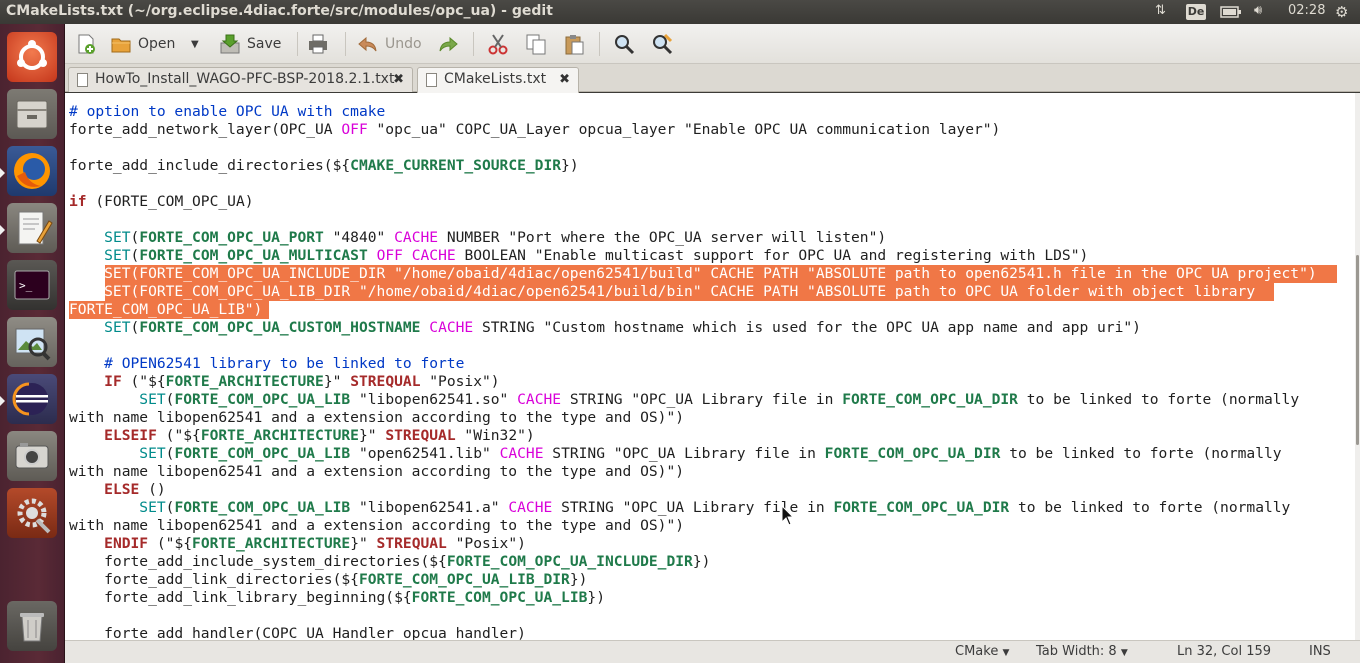 This screenshot has width=1360, height=663. What do you see at coordinates (1258, 10) in the screenshot?
I see `volume-icon: 🔊︎` at bounding box center [1258, 10].